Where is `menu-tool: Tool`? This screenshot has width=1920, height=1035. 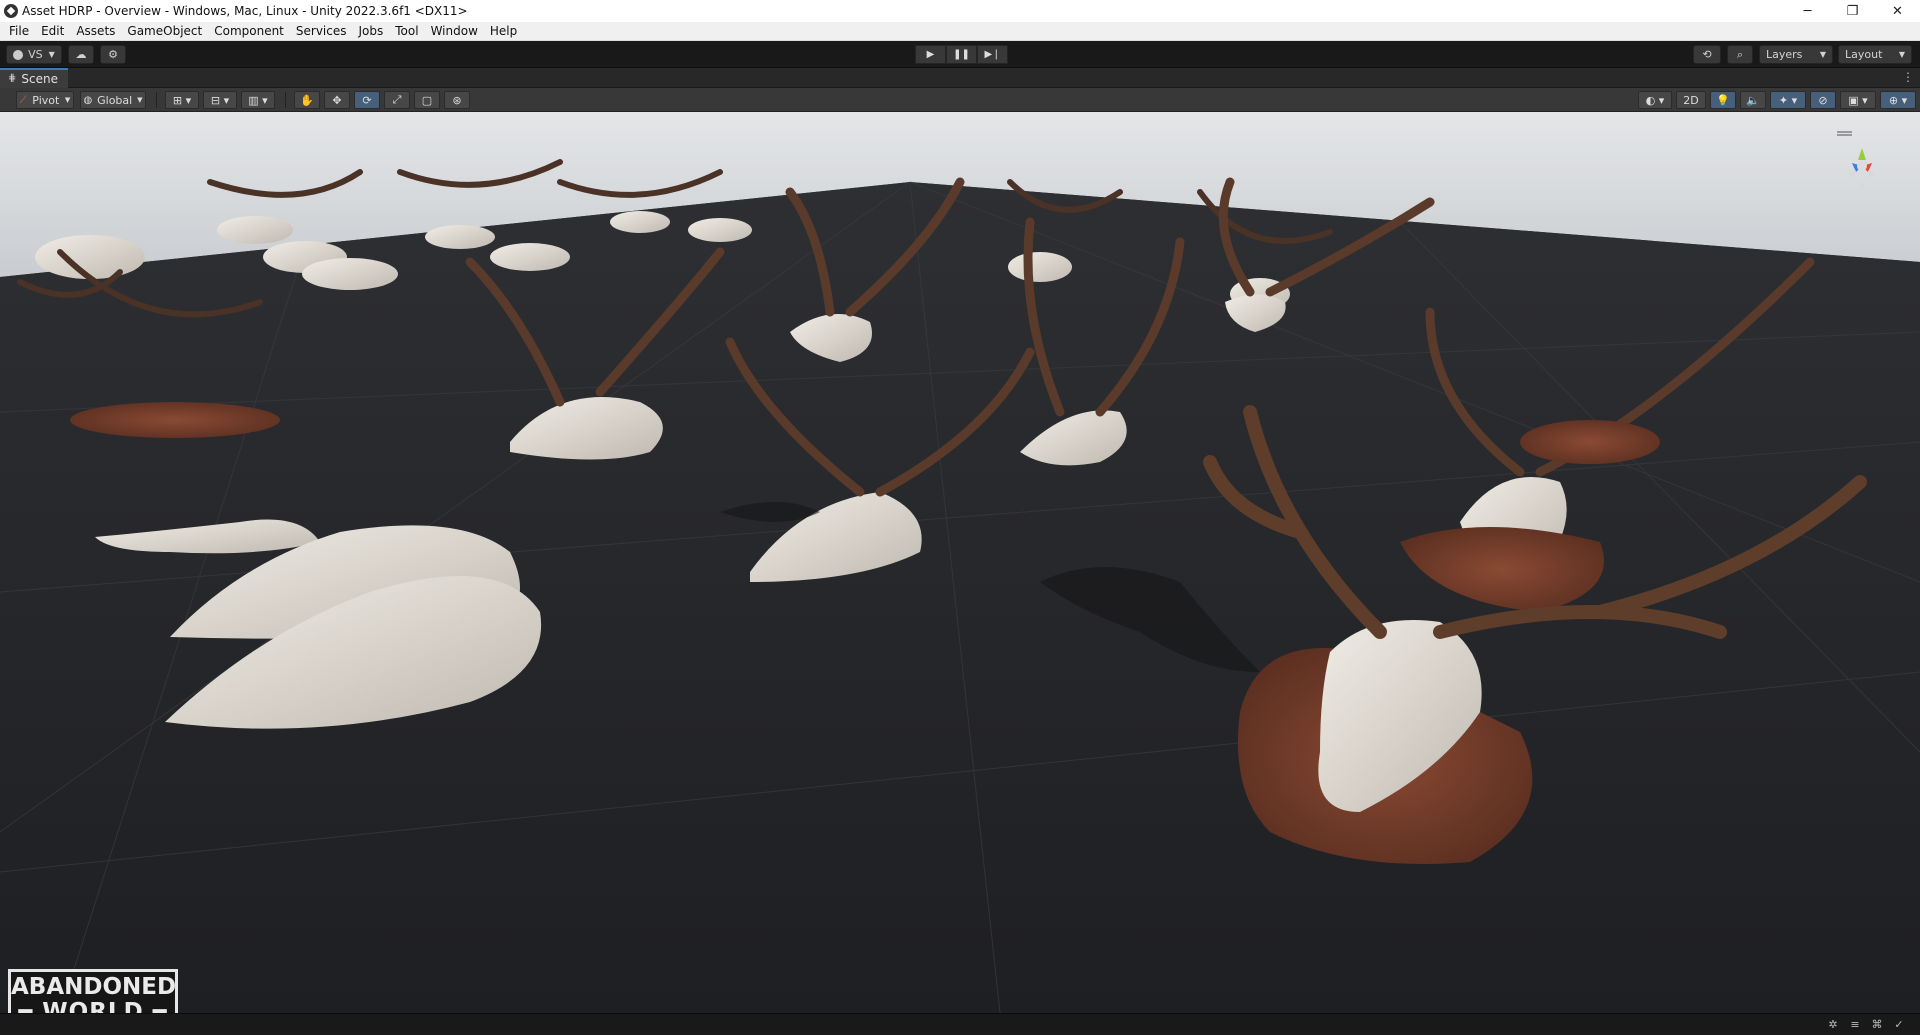 menu-tool: Tool is located at coordinates (406, 31).